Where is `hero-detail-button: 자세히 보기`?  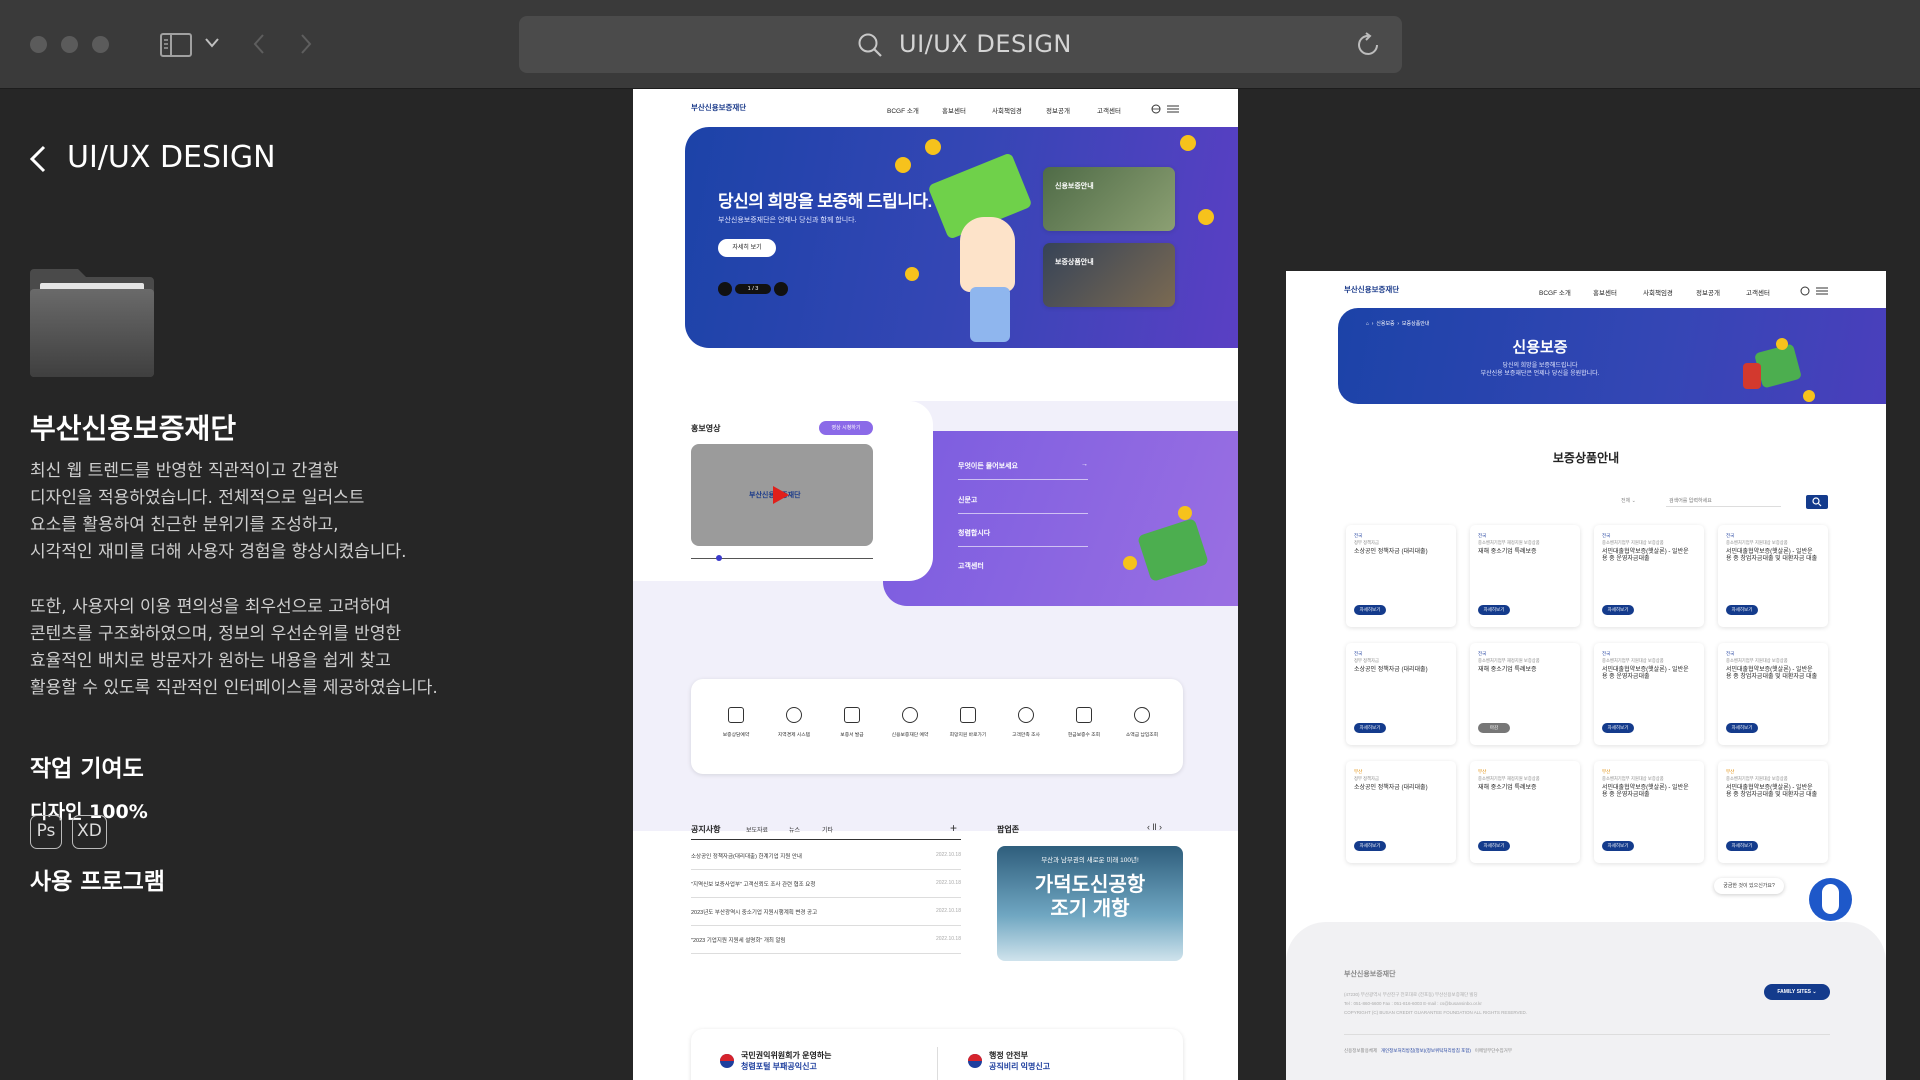 hero-detail-button: 자세히 보기 is located at coordinates (747, 248).